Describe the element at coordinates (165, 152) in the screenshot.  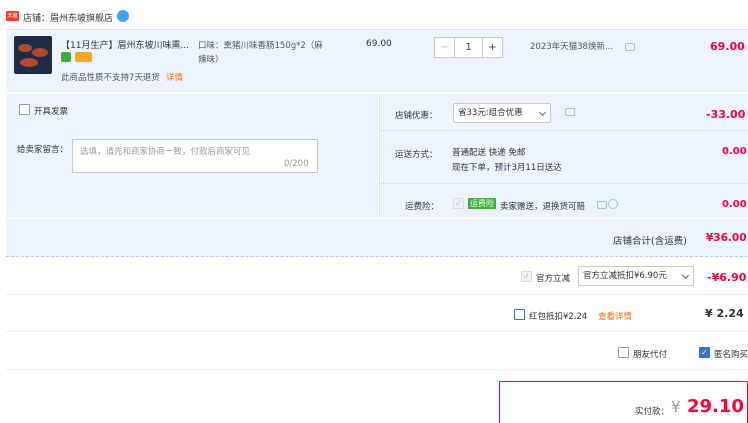
I see `message-placeholder: 选填，请先和商家协商一致，付款后商家可见` at that location.